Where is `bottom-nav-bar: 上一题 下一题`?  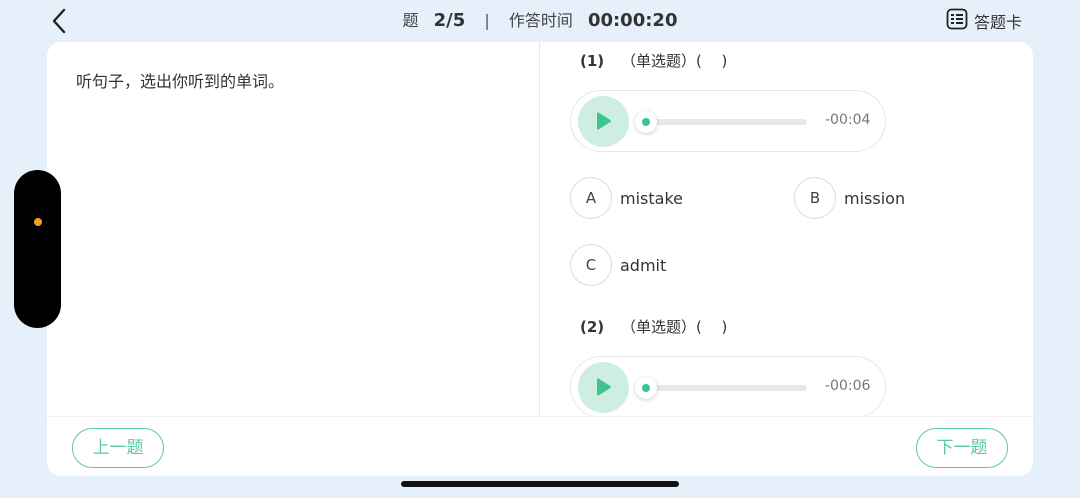 bottom-nav-bar: 上一题 下一题 is located at coordinates (540, 446).